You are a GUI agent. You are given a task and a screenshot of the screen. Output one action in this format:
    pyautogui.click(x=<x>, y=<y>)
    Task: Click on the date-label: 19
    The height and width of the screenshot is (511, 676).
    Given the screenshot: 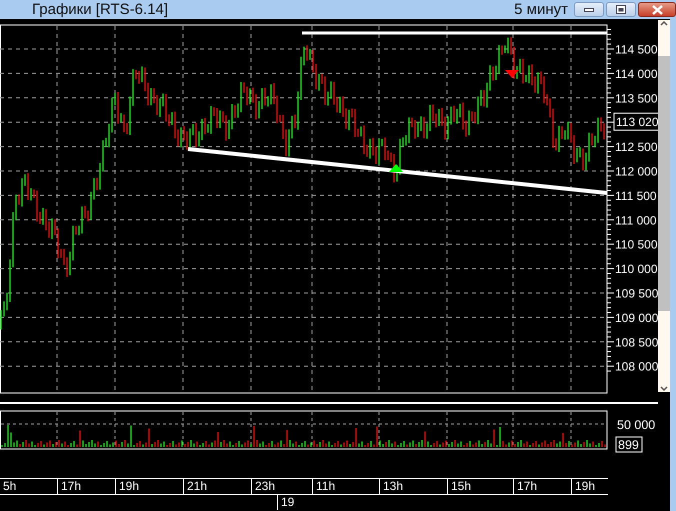 What is the action you would take?
    pyautogui.click(x=285, y=502)
    